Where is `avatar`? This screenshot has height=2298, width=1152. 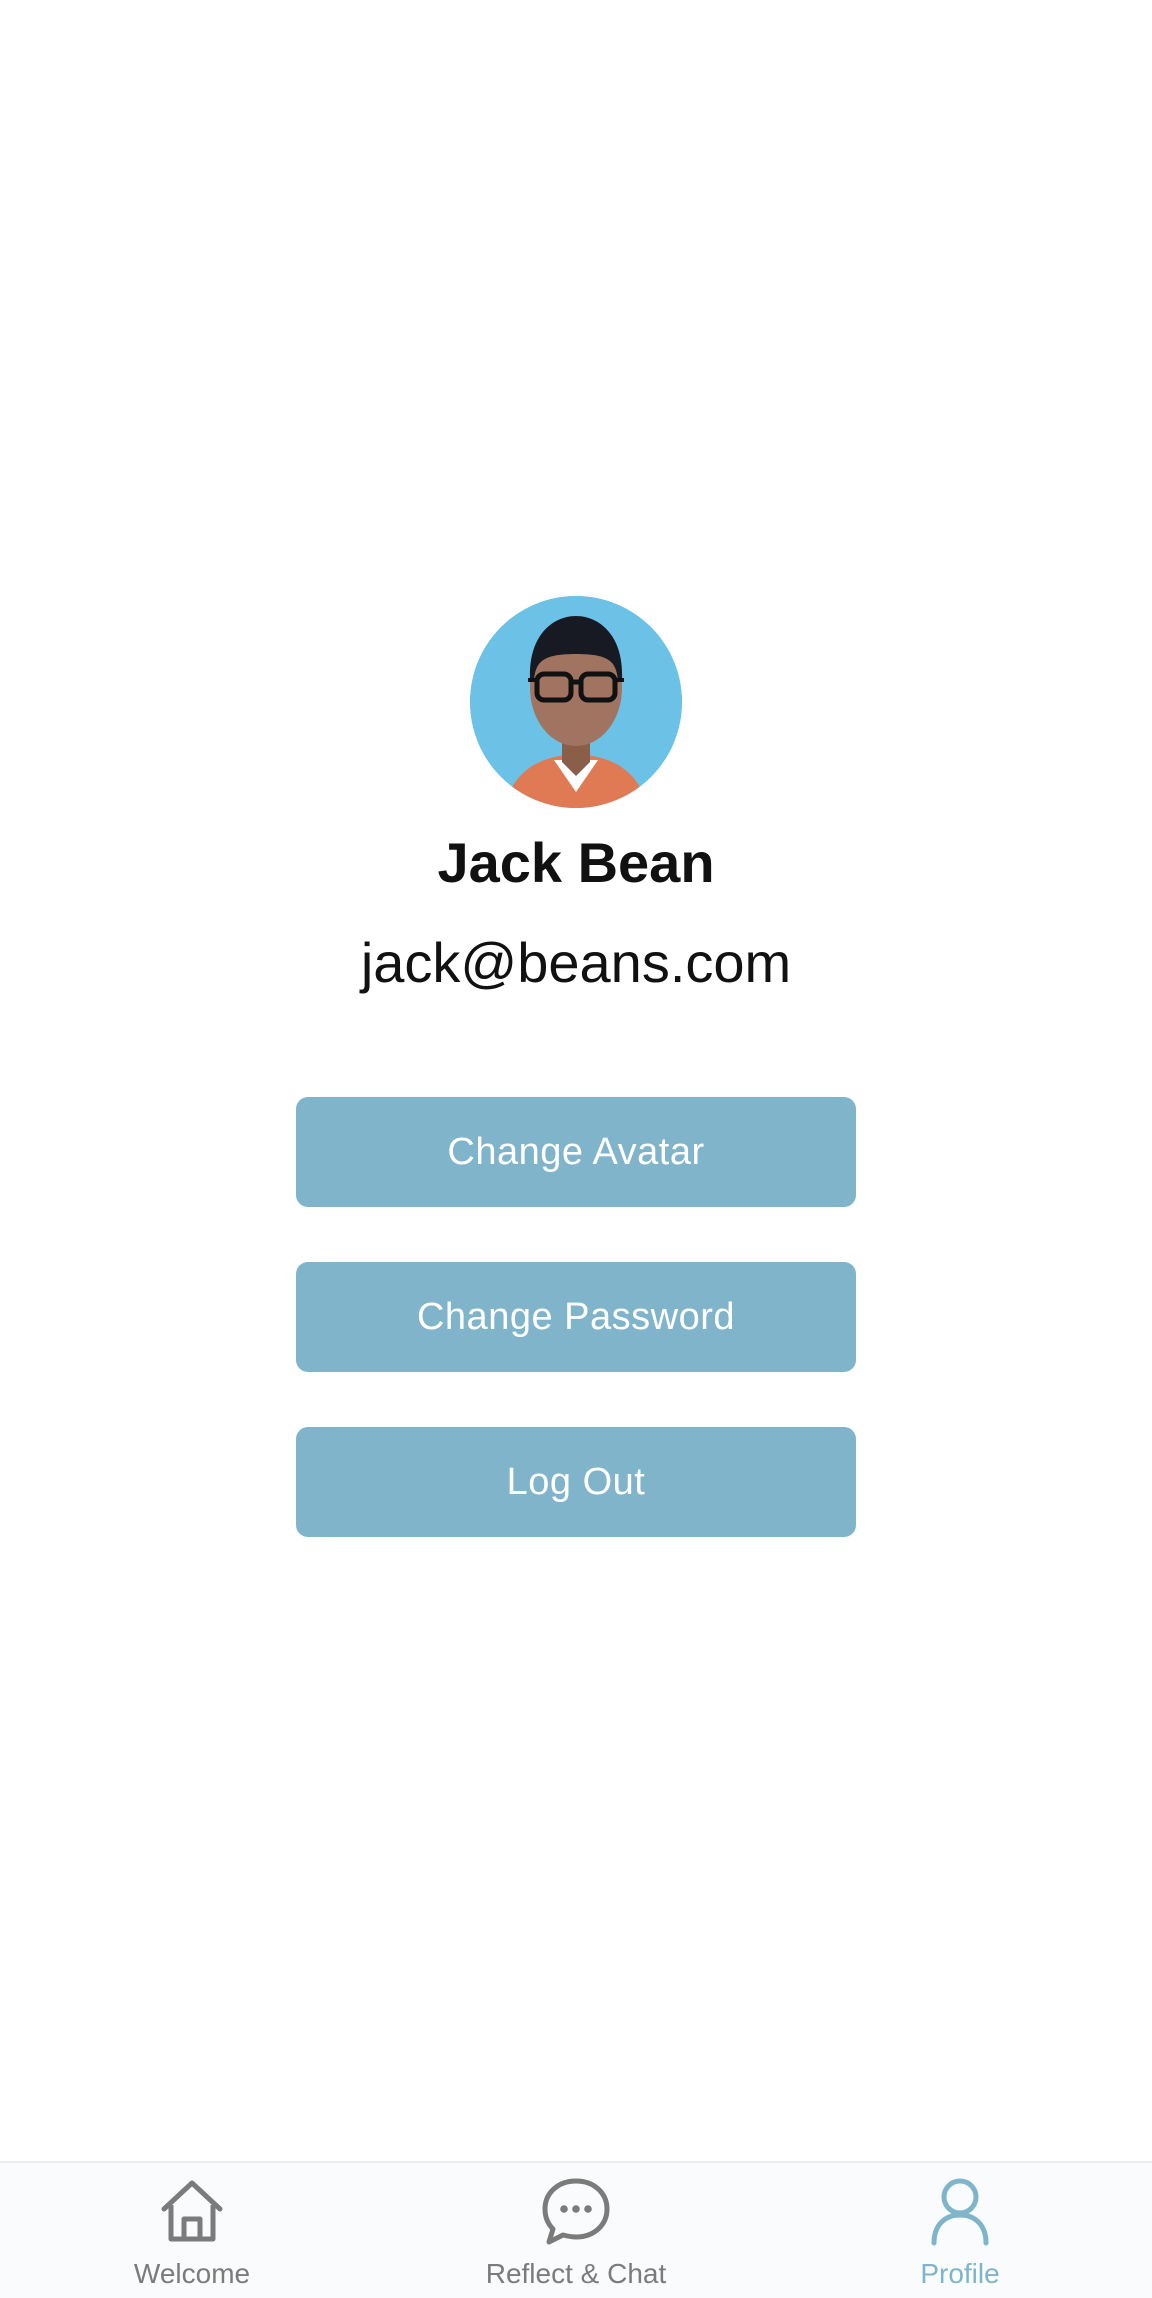
avatar is located at coordinates (576, 702).